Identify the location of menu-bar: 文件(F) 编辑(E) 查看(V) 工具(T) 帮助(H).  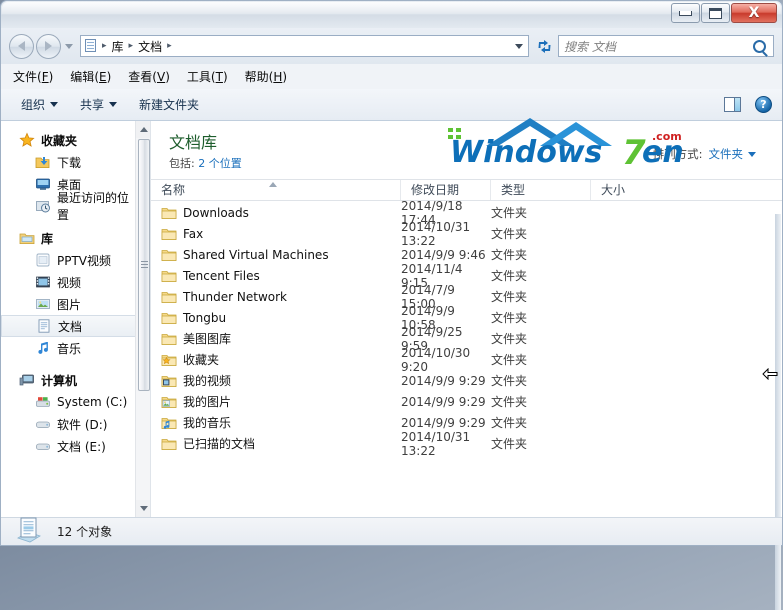
(391, 76).